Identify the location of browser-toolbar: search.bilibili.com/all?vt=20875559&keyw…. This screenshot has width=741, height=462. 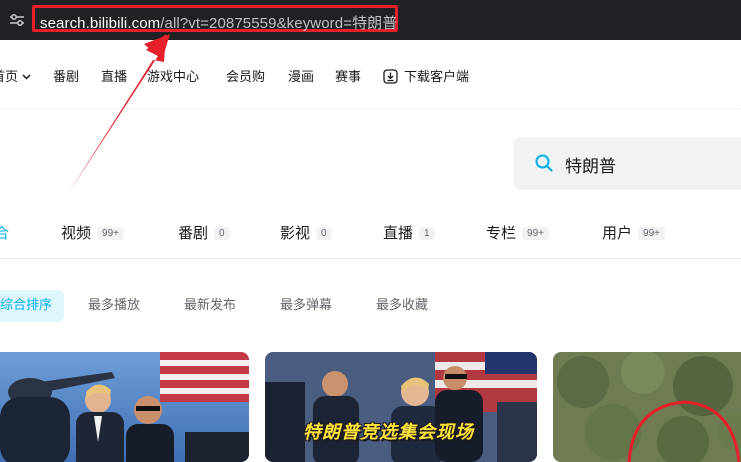
(370, 20).